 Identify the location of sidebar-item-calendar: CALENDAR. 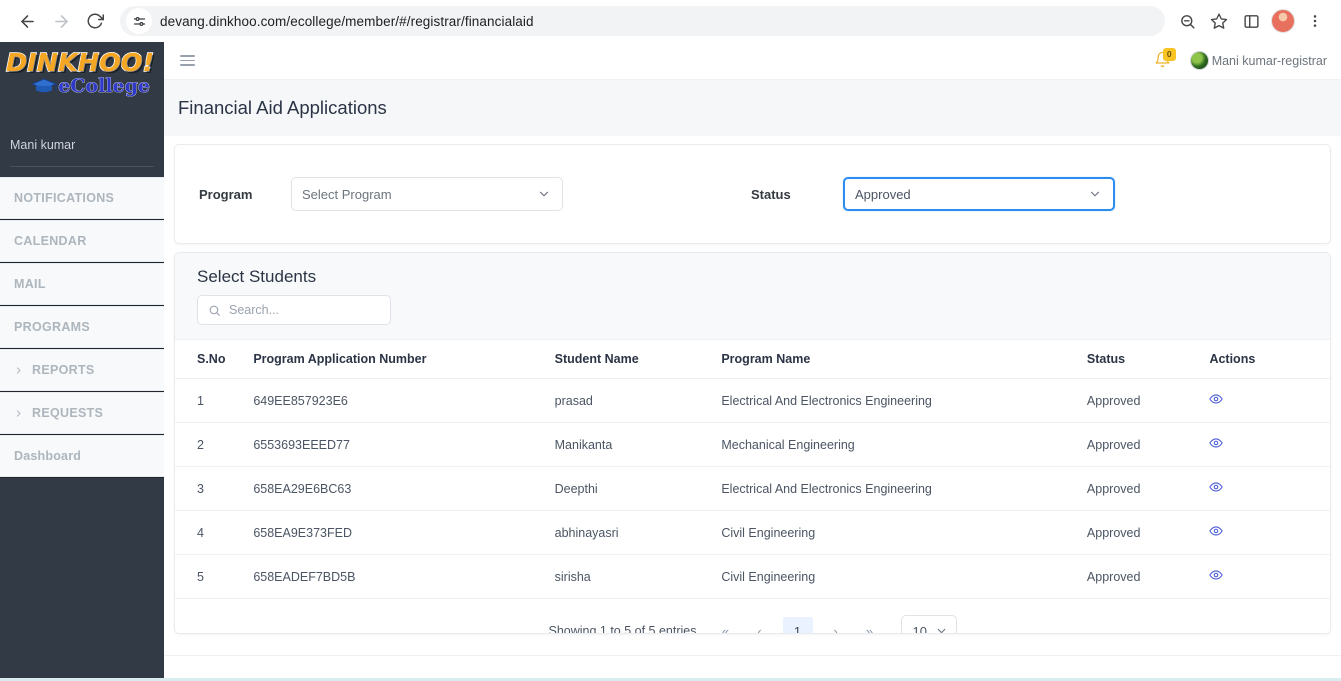
(86, 241).